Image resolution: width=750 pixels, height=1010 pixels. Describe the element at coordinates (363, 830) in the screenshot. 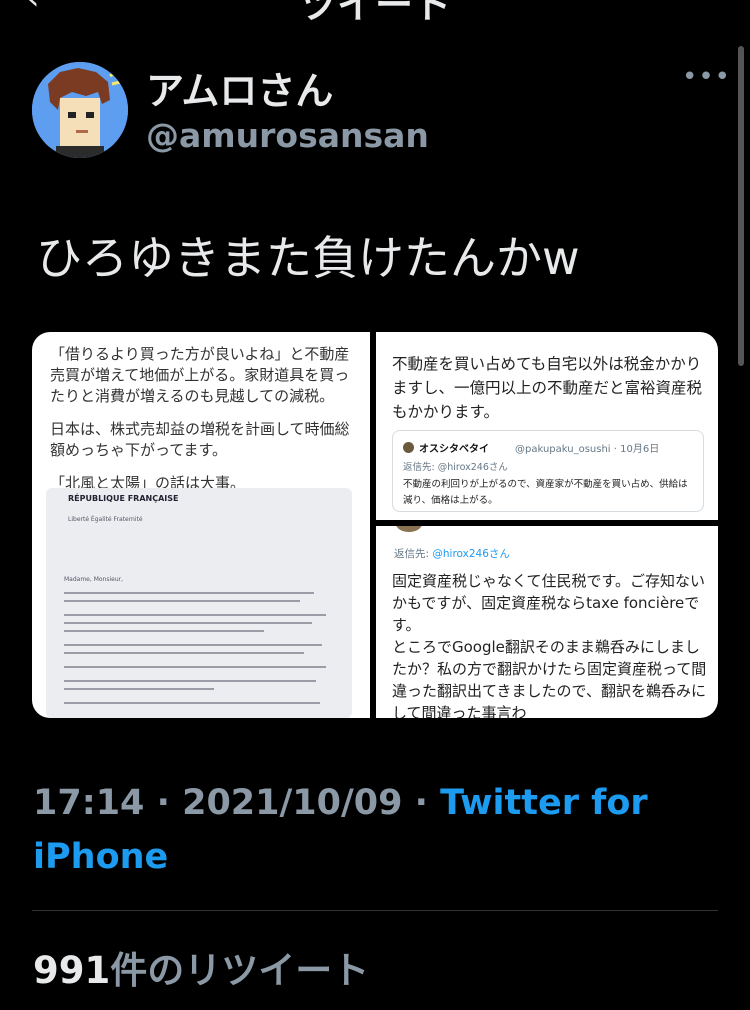

I see `tweet-meta: 17:14 · 2021/10/09 · Twitter for iPhone` at that location.